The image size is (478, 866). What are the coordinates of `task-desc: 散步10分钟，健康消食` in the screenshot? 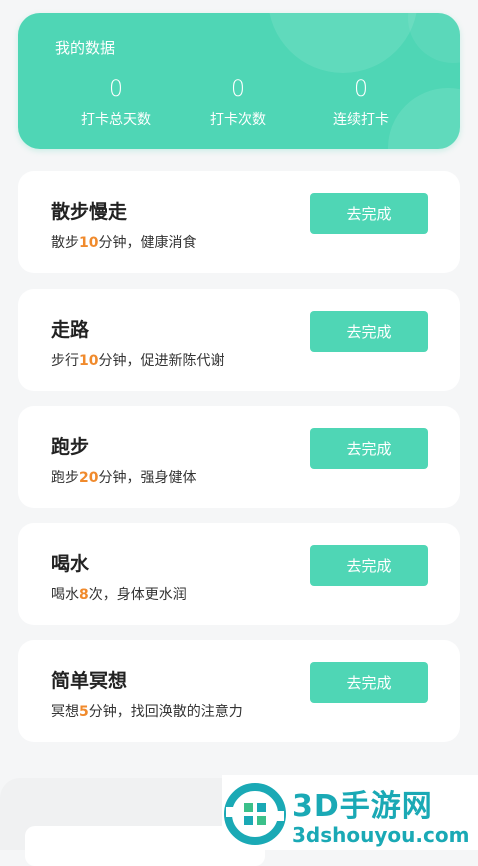 It's located at (124, 243).